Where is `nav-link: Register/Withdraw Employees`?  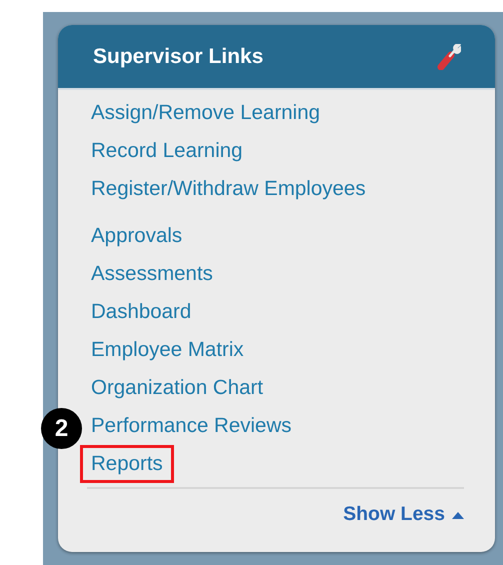
nav-link: Register/Withdraw Employees is located at coordinates (228, 189).